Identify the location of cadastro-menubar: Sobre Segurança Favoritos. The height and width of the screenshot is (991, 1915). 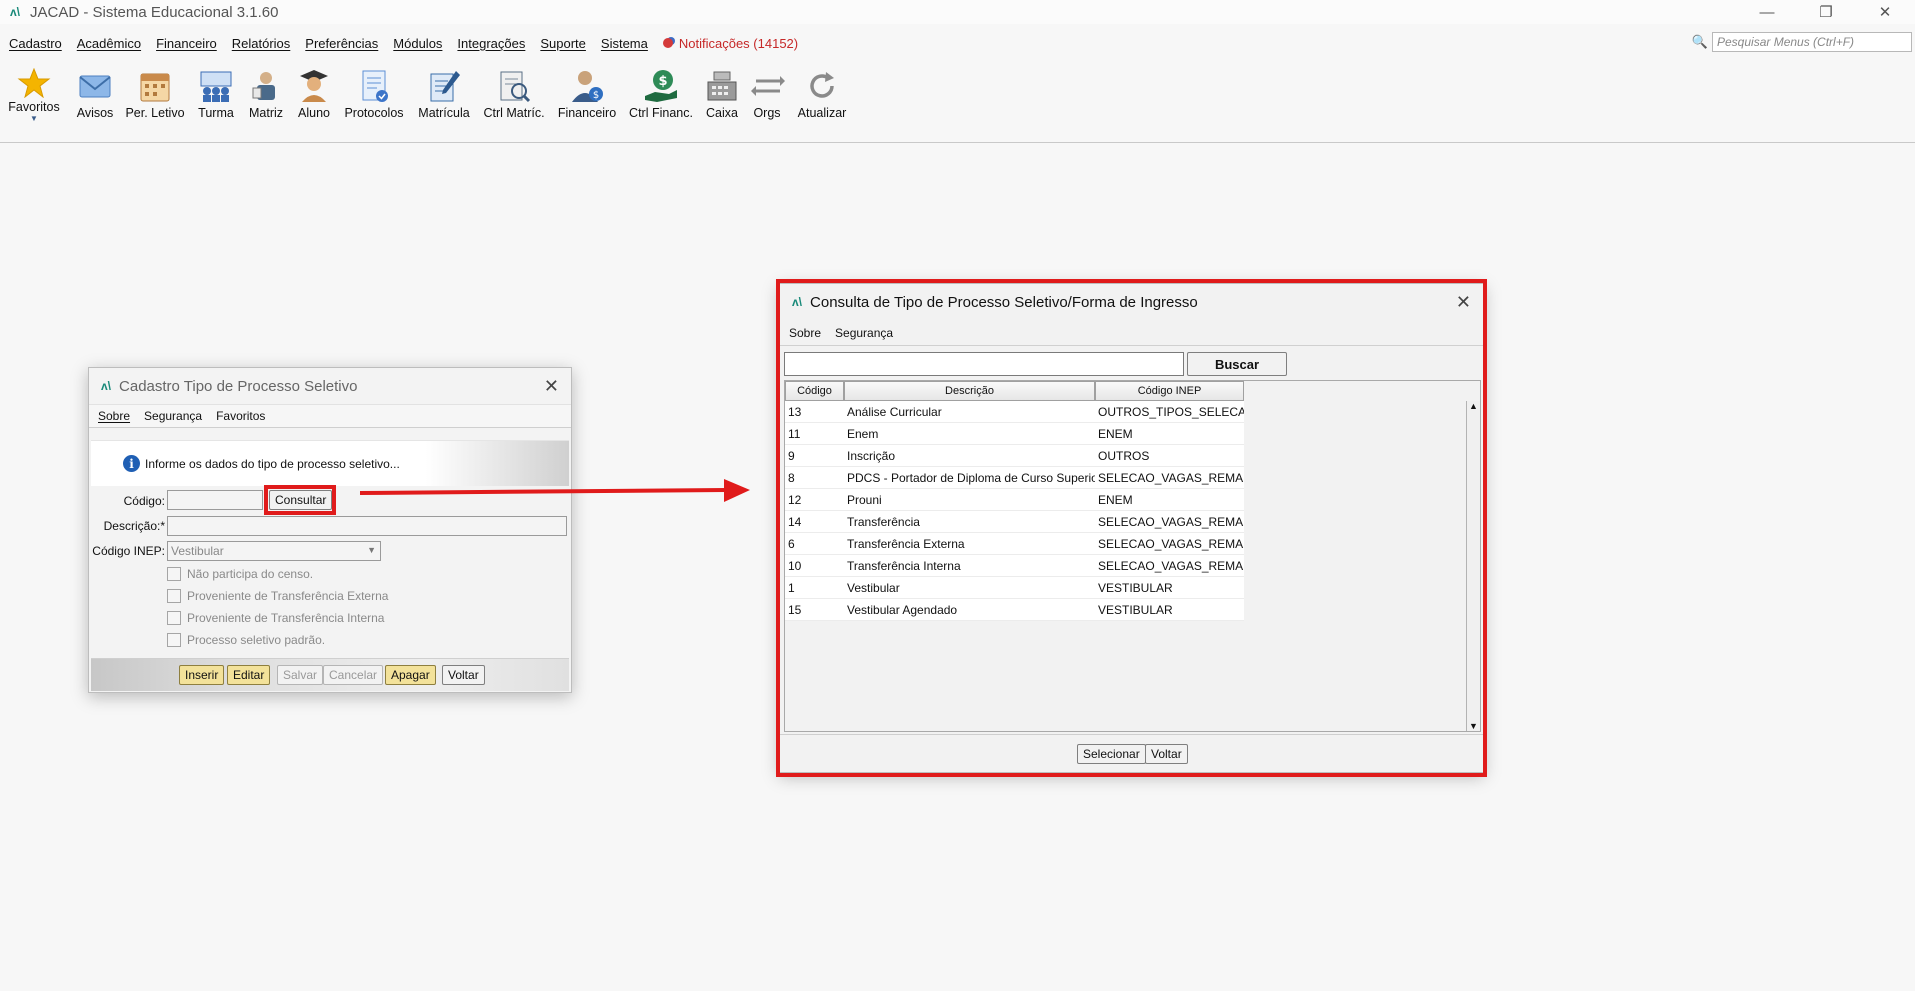
(330, 416).